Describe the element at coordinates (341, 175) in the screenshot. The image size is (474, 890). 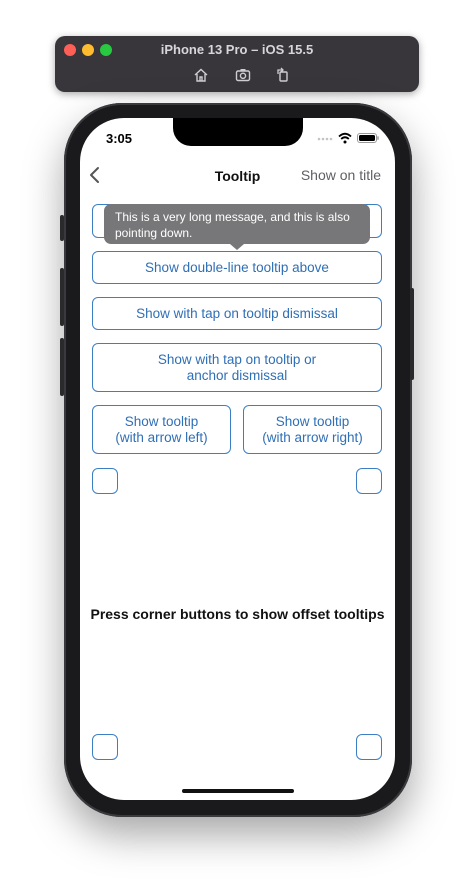
I see `show-on-title-button: Show on title` at that location.